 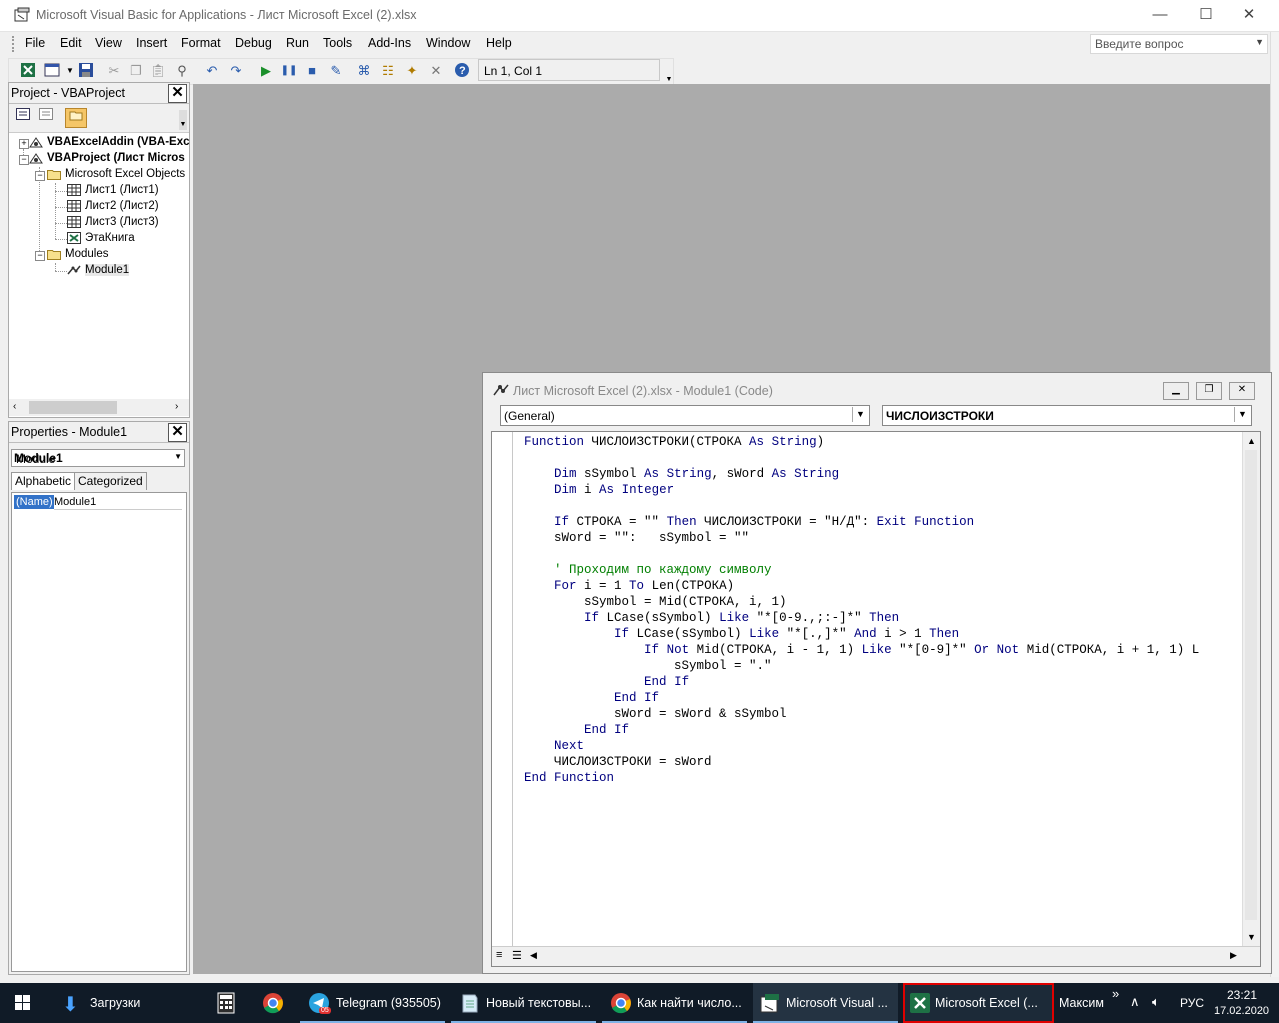 What do you see at coordinates (76, 118) in the screenshot?
I see `toggle-folders-icon` at bounding box center [76, 118].